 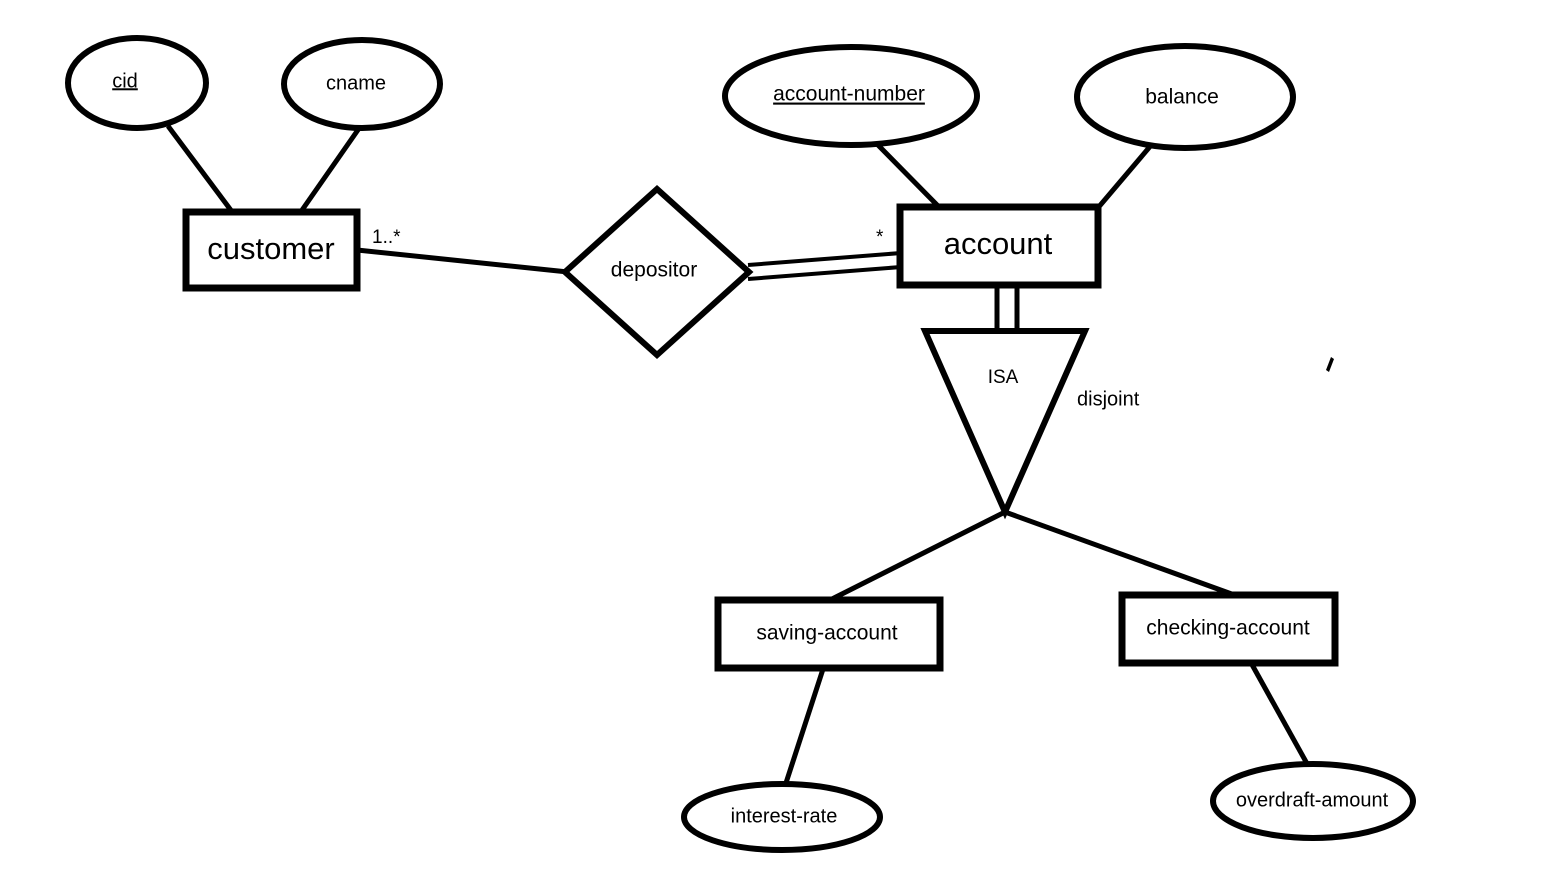 I want to click on edge-cname-customer, so click(x=330, y=170).